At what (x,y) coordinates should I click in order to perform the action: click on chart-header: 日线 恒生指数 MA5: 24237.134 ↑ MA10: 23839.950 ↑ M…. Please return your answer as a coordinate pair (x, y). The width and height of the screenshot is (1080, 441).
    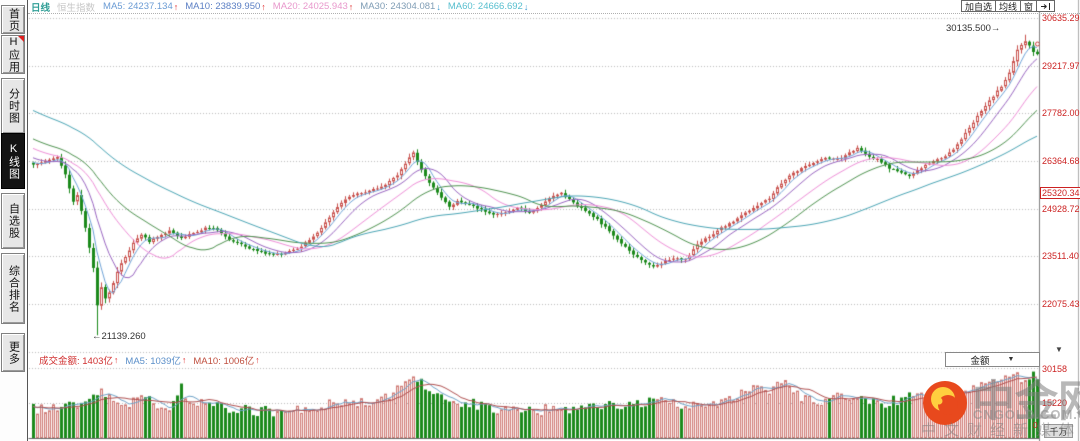
    Looking at the image, I should click on (554, 7).